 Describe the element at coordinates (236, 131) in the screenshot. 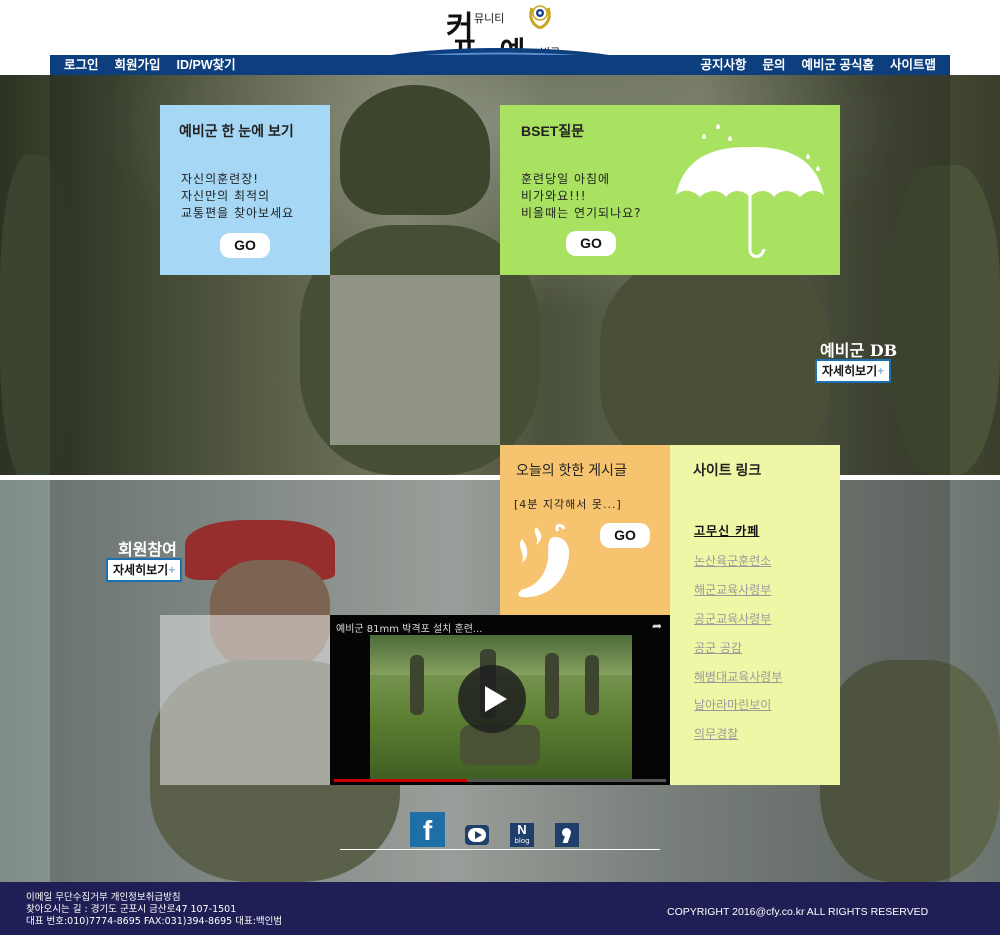

I see `overview-title: 예비군 한 눈에 보기` at that location.